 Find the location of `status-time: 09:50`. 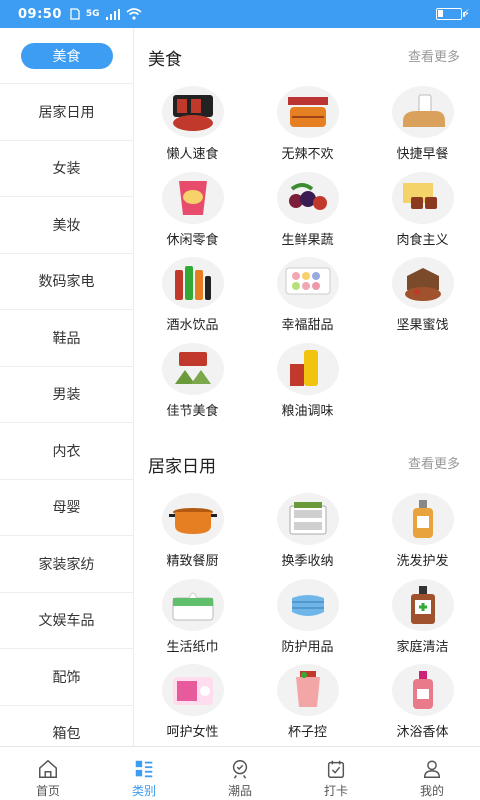

status-time: 09:50 is located at coordinates (40, 14).